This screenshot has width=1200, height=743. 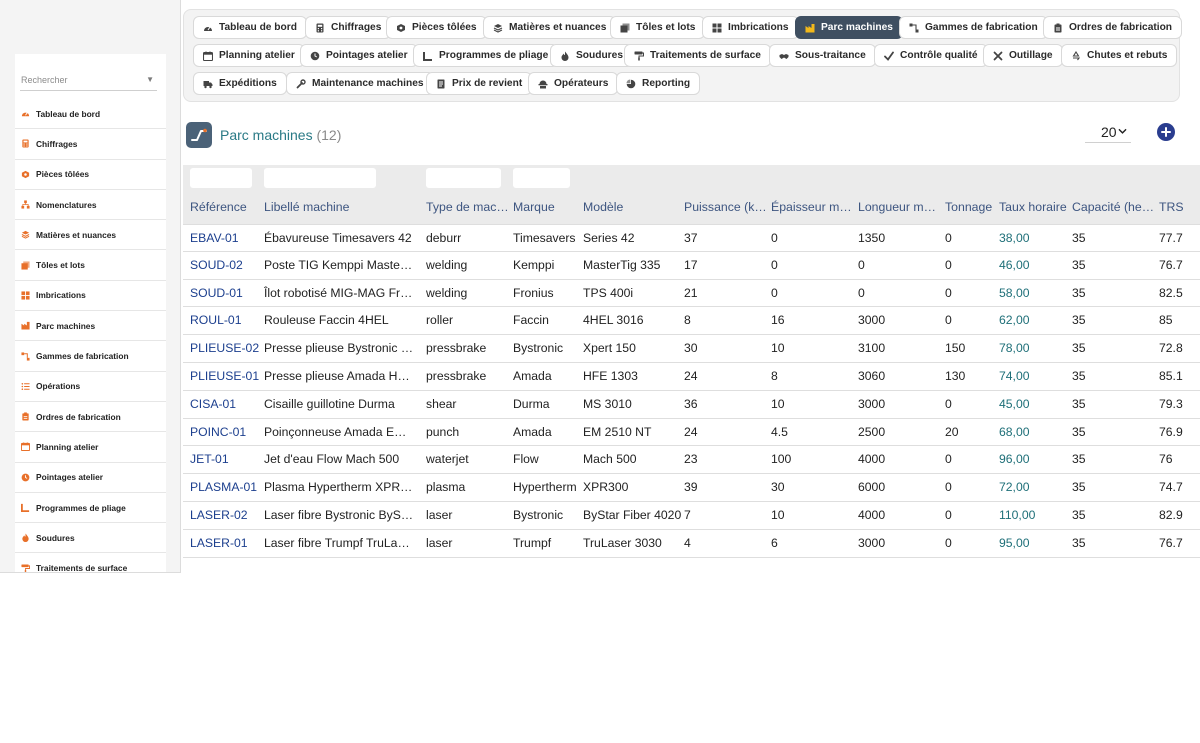 What do you see at coordinates (849, 27) in the screenshot?
I see `nav-tab-parc-machines: Parc machines` at bounding box center [849, 27].